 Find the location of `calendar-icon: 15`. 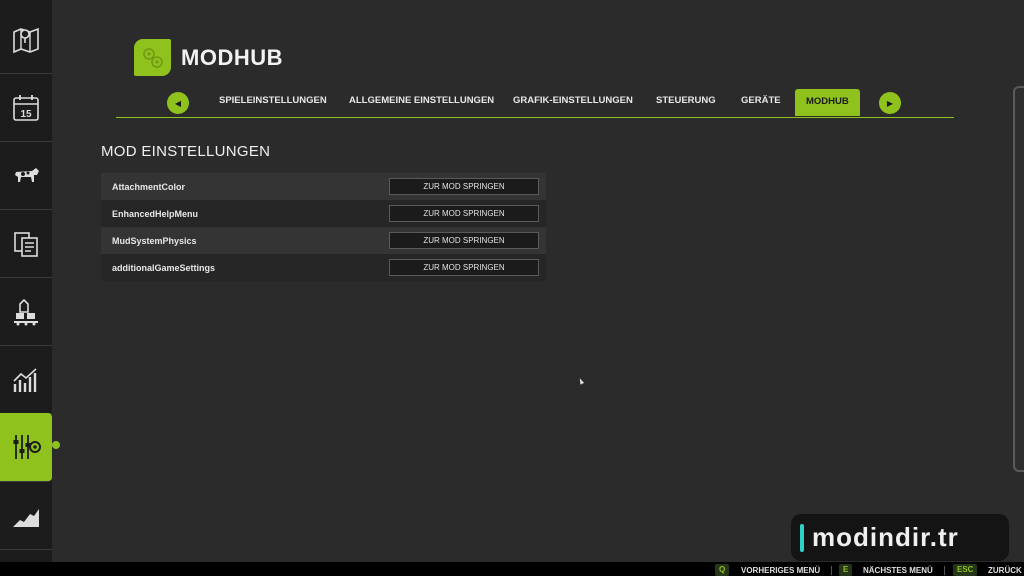

calendar-icon: 15 is located at coordinates (26, 108).